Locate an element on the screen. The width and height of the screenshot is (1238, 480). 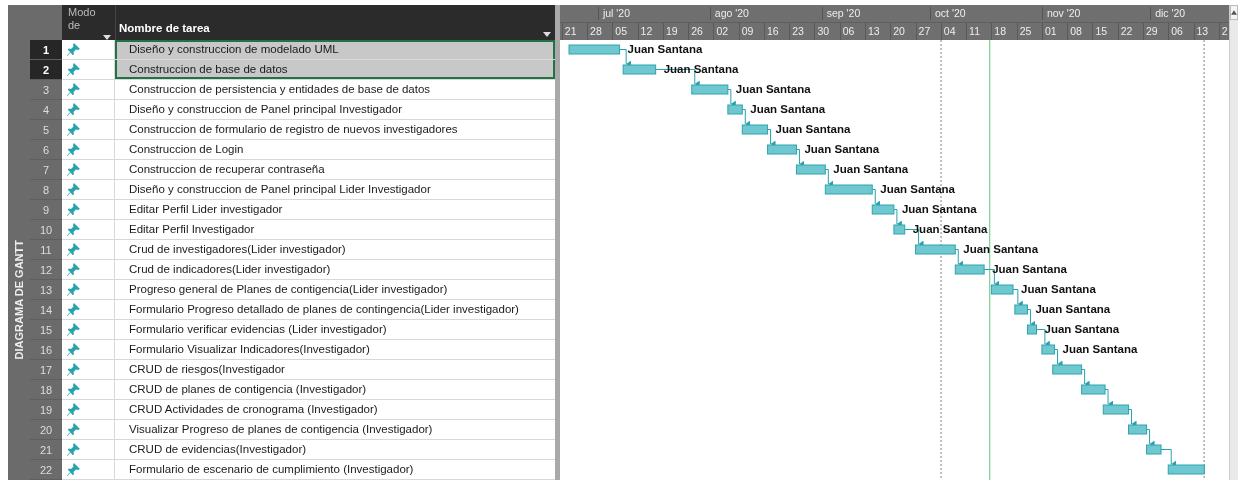
row-number: 5 is located at coordinates (46, 130).